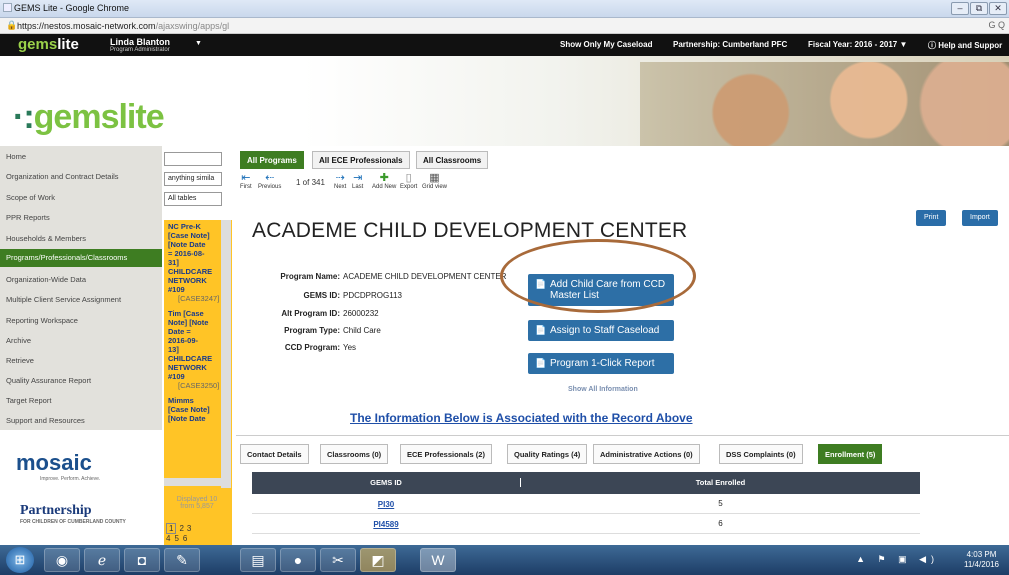  I want to click on sidebar-item-org-contract: Organization and Contract Details, so click(82, 176).